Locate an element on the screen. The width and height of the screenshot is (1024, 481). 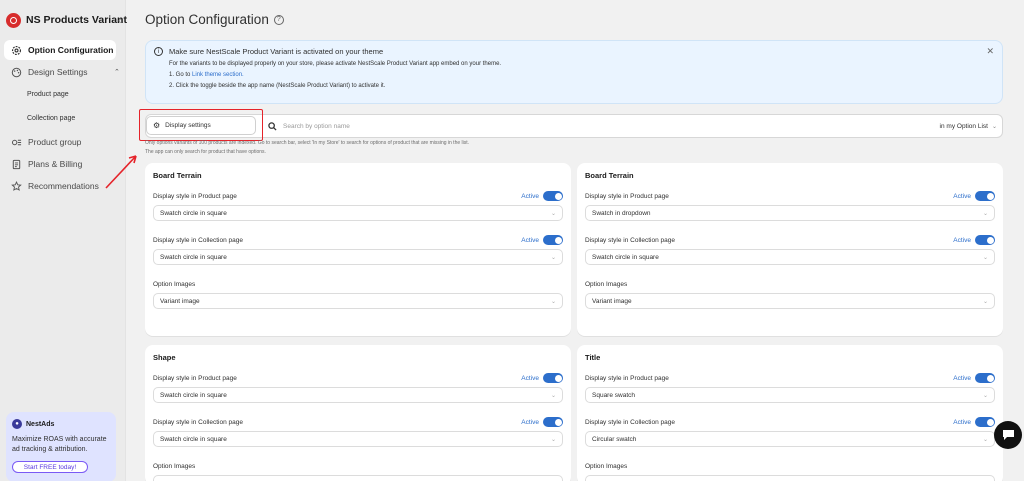
select-value: Square swatch is located at coordinates (613, 395).